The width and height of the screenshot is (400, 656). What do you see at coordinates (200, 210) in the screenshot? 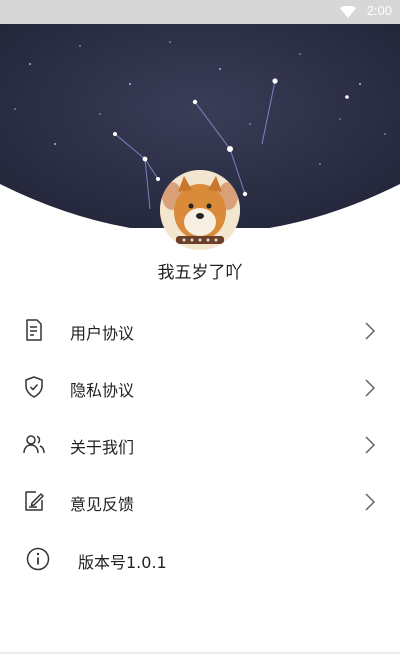
I see `avatar` at bounding box center [200, 210].